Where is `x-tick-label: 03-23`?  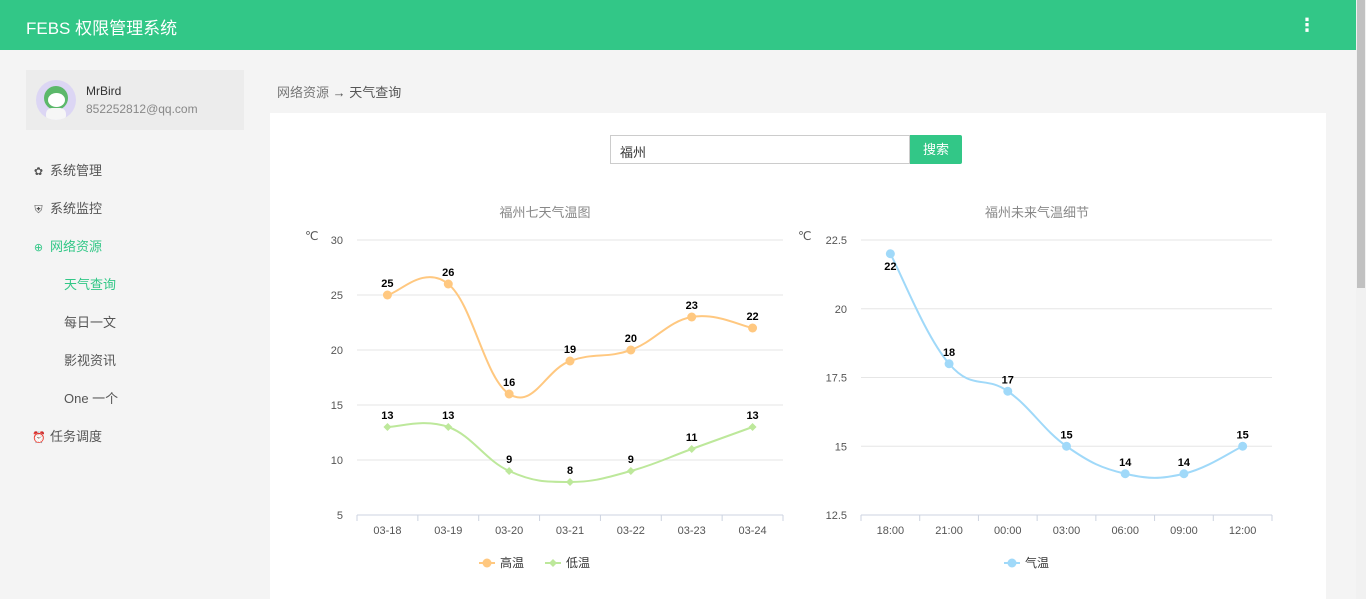 x-tick-label: 03-23 is located at coordinates (692, 531).